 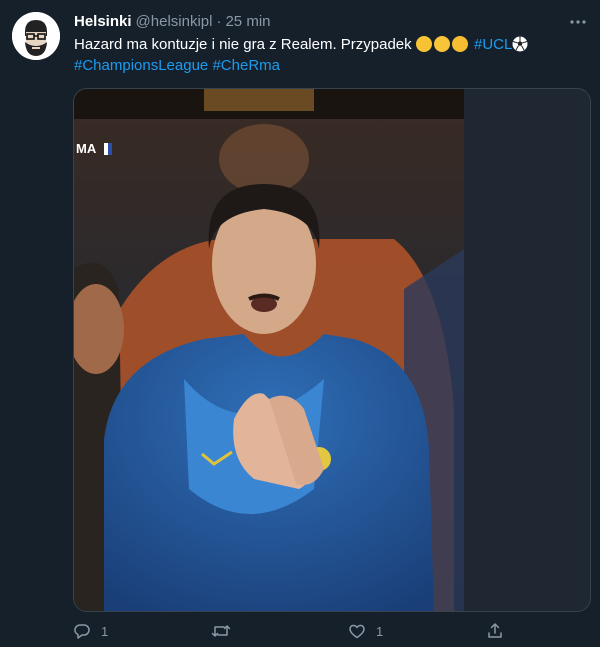 I want to click on avatar-illustration, so click(x=36, y=36).